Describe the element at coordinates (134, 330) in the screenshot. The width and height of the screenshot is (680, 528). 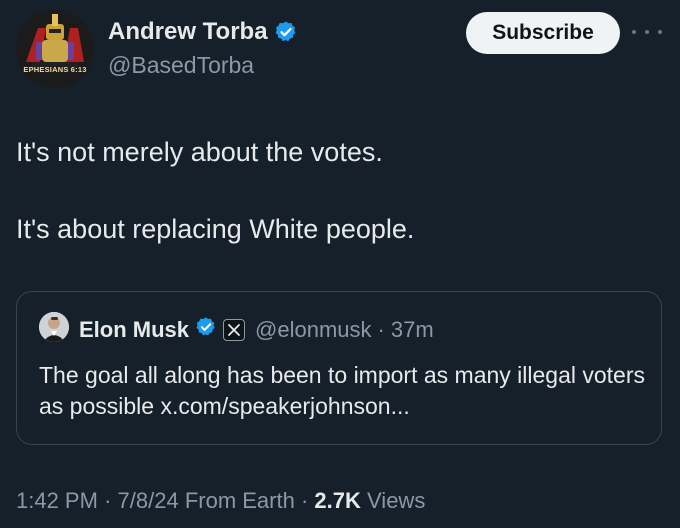
I see `quoted-author-name: Elon Musk` at that location.